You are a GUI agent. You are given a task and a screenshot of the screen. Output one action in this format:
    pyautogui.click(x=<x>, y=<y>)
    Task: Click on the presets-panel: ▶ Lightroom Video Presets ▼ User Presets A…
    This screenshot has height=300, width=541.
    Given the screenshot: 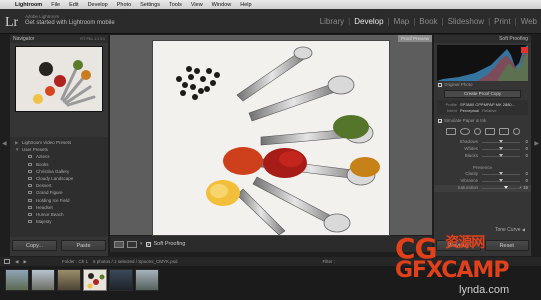 What is the action you would take?
    pyautogui.click(x=59, y=187)
    